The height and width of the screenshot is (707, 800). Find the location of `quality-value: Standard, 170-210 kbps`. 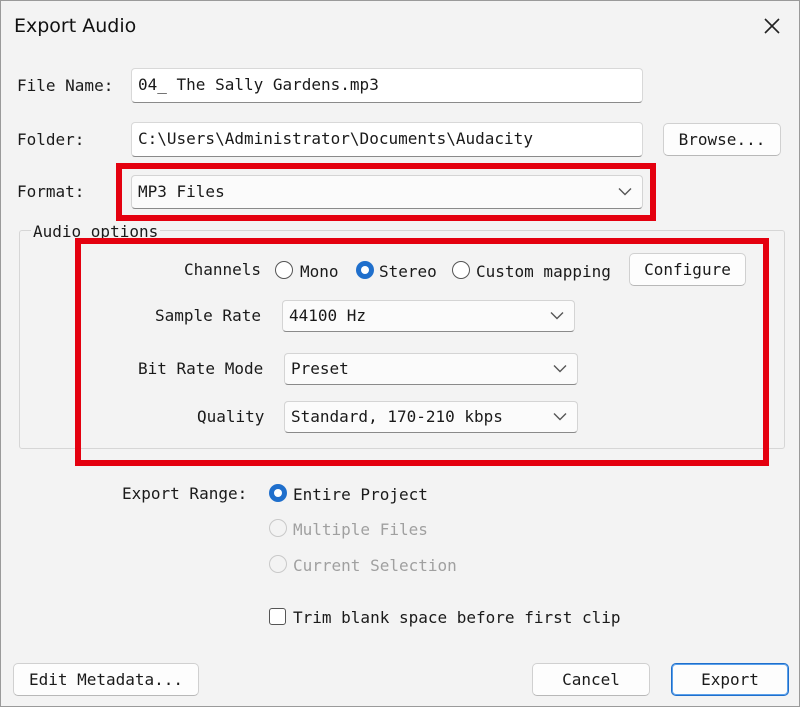

quality-value: Standard, 170-210 kbps is located at coordinates (397, 416).